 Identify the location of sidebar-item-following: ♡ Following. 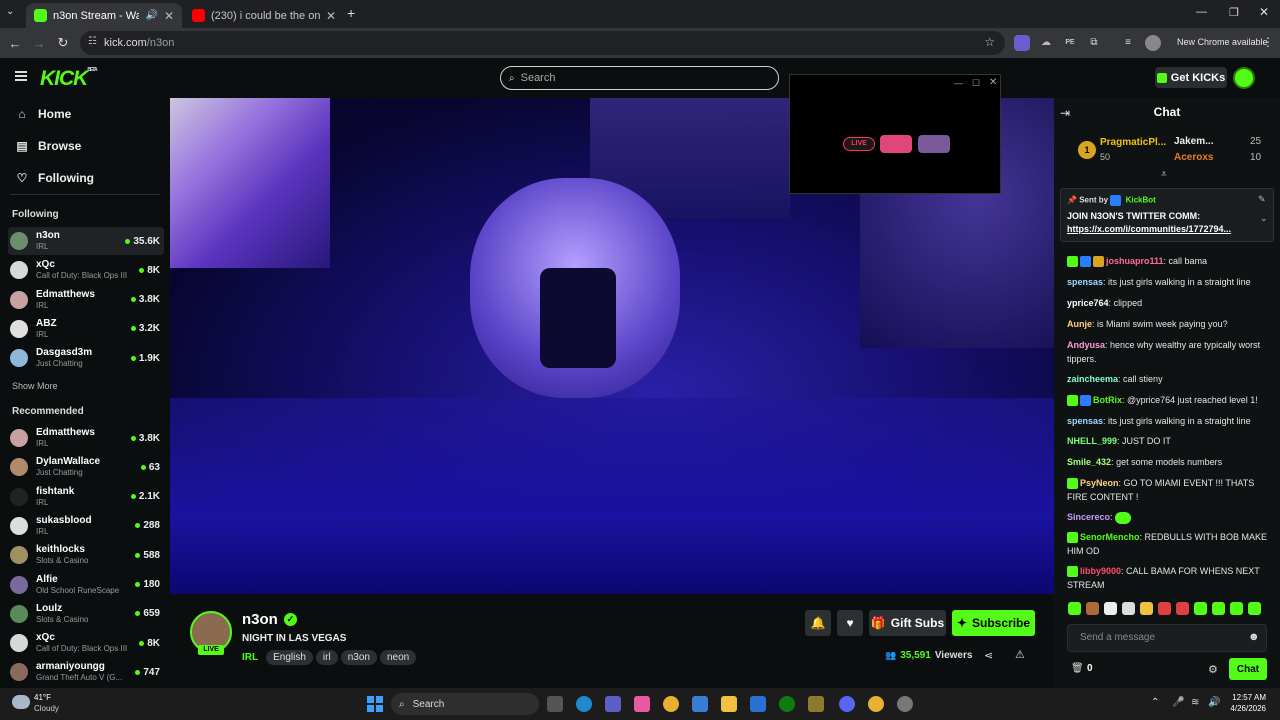
(55, 178).